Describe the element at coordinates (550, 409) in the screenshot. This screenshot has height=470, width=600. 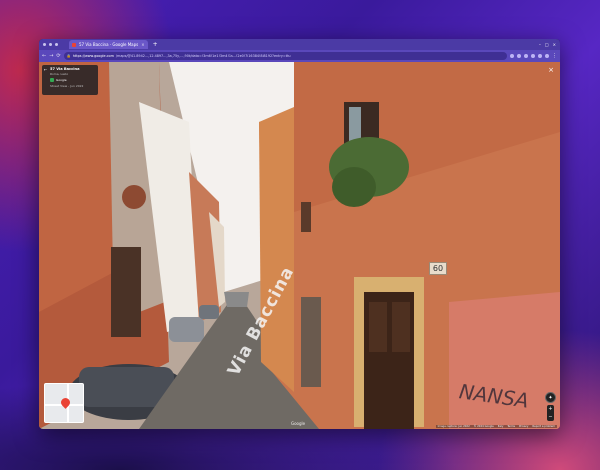
I see `zoom-in-button: +` at that location.